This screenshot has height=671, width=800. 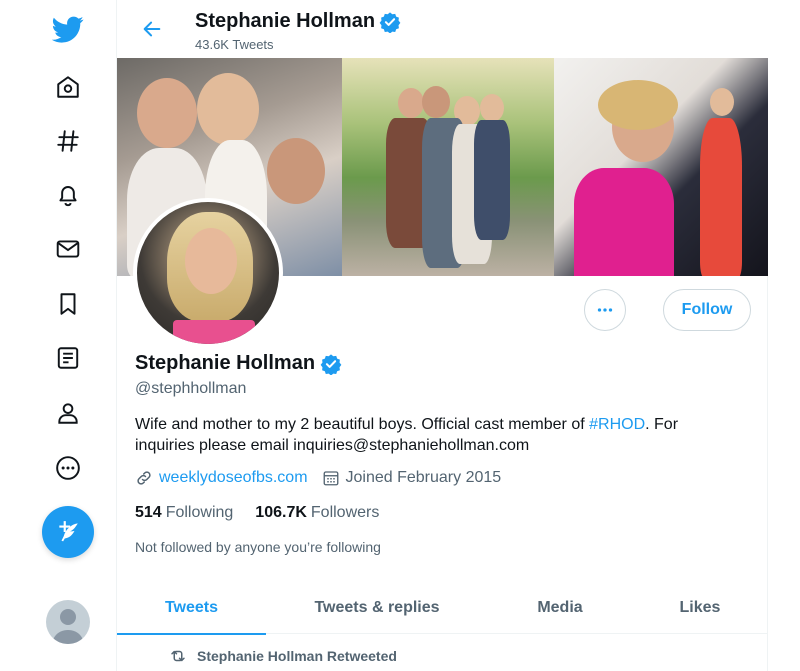 I want to click on following-count: 514, so click(x=148, y=512).